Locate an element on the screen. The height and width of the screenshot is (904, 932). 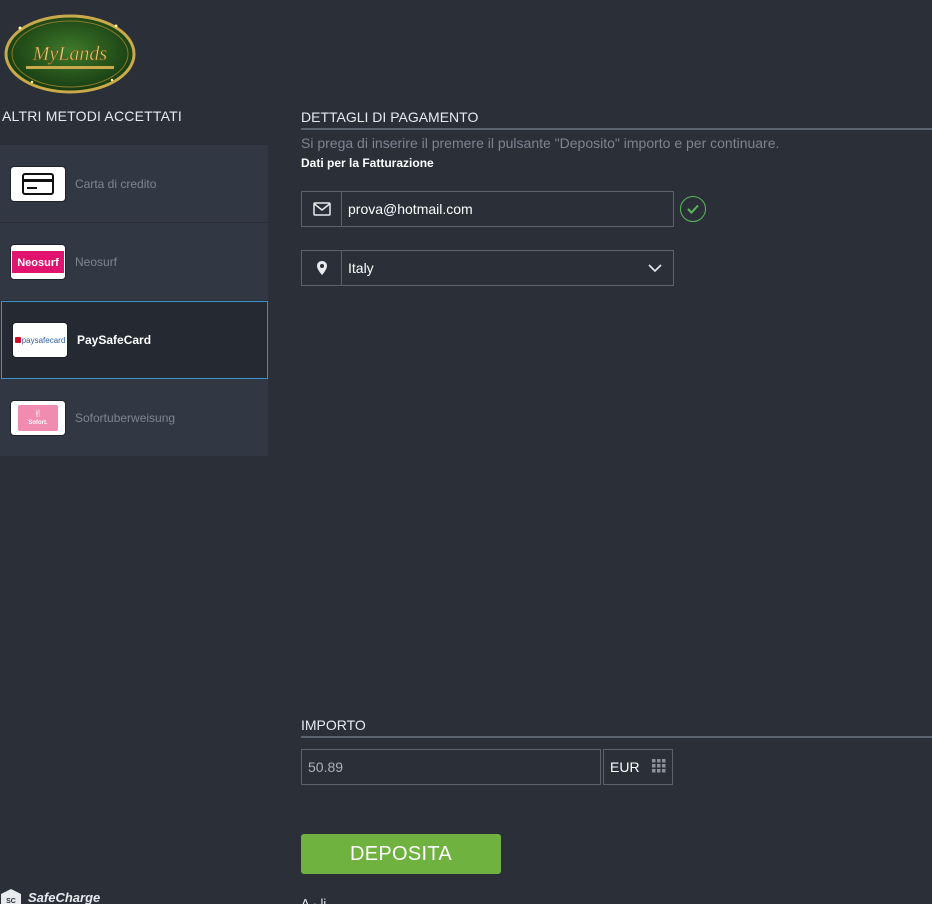
method-neosurf: Neosurf Neosurf is located at coordinates (134, 262).